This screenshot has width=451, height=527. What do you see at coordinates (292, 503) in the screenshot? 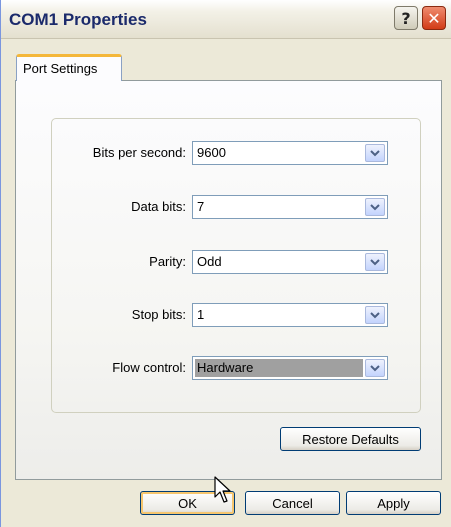
I see `cancel-button: Cancel` at bounding box center [292, 503].